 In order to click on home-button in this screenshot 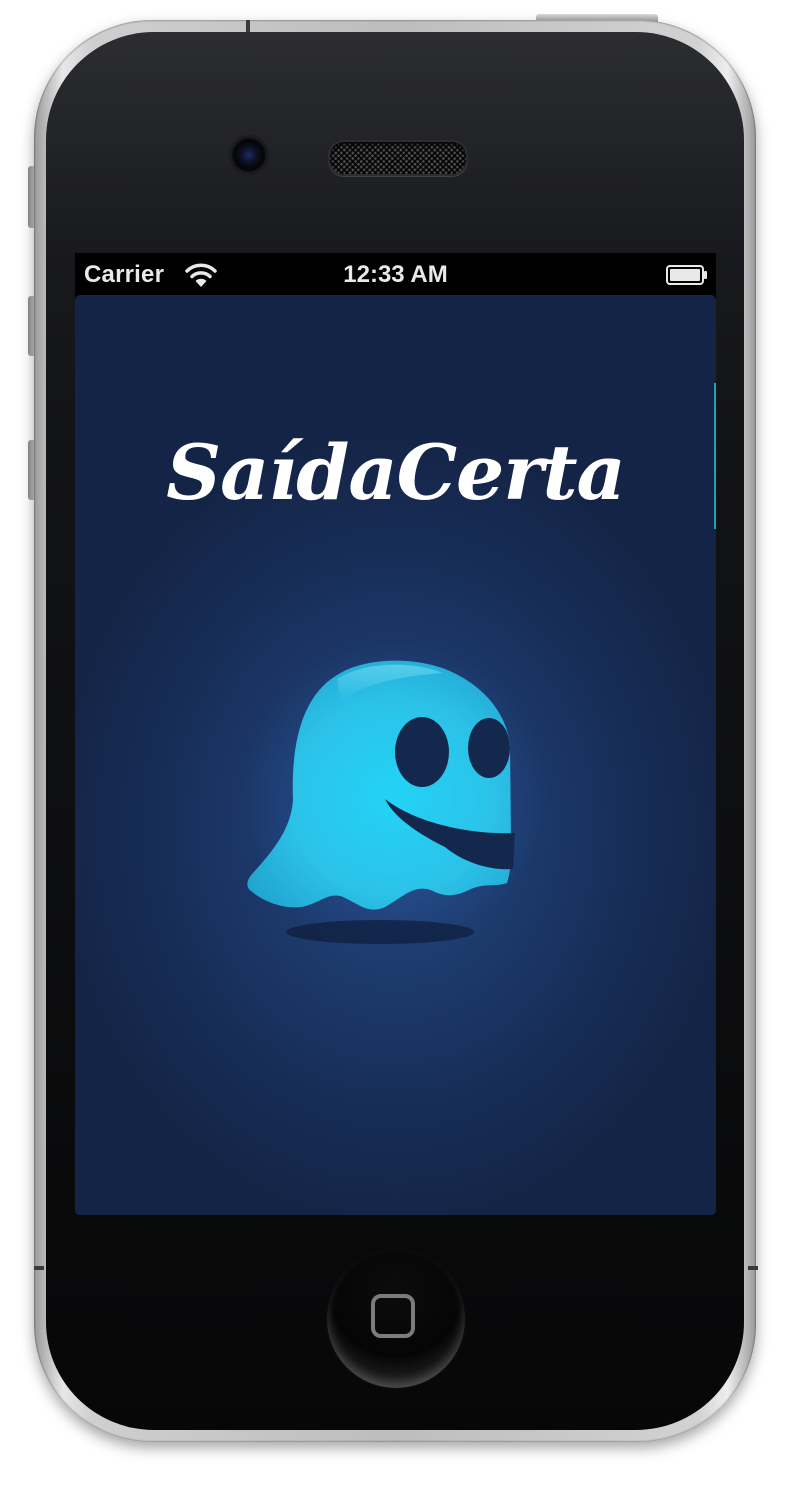, I will do `click(396, 1319)`.